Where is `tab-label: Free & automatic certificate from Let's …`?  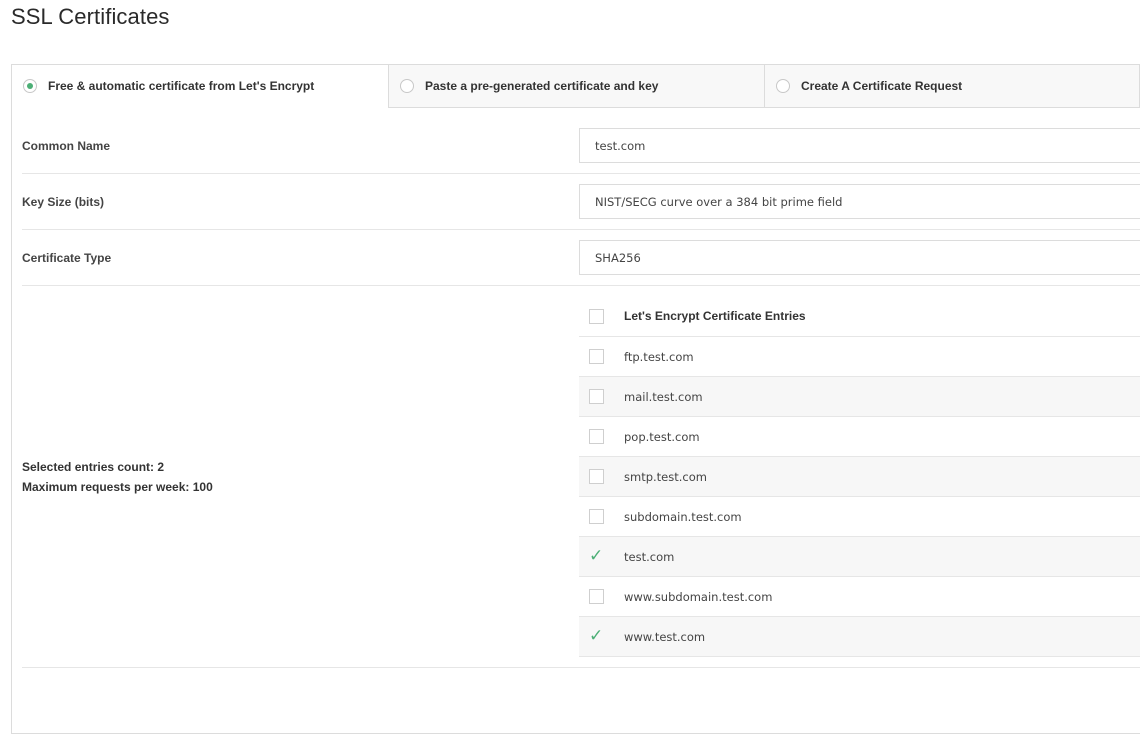 tab-label: Free & automatic certificate from Let's … is located at coordinates (181, 86).